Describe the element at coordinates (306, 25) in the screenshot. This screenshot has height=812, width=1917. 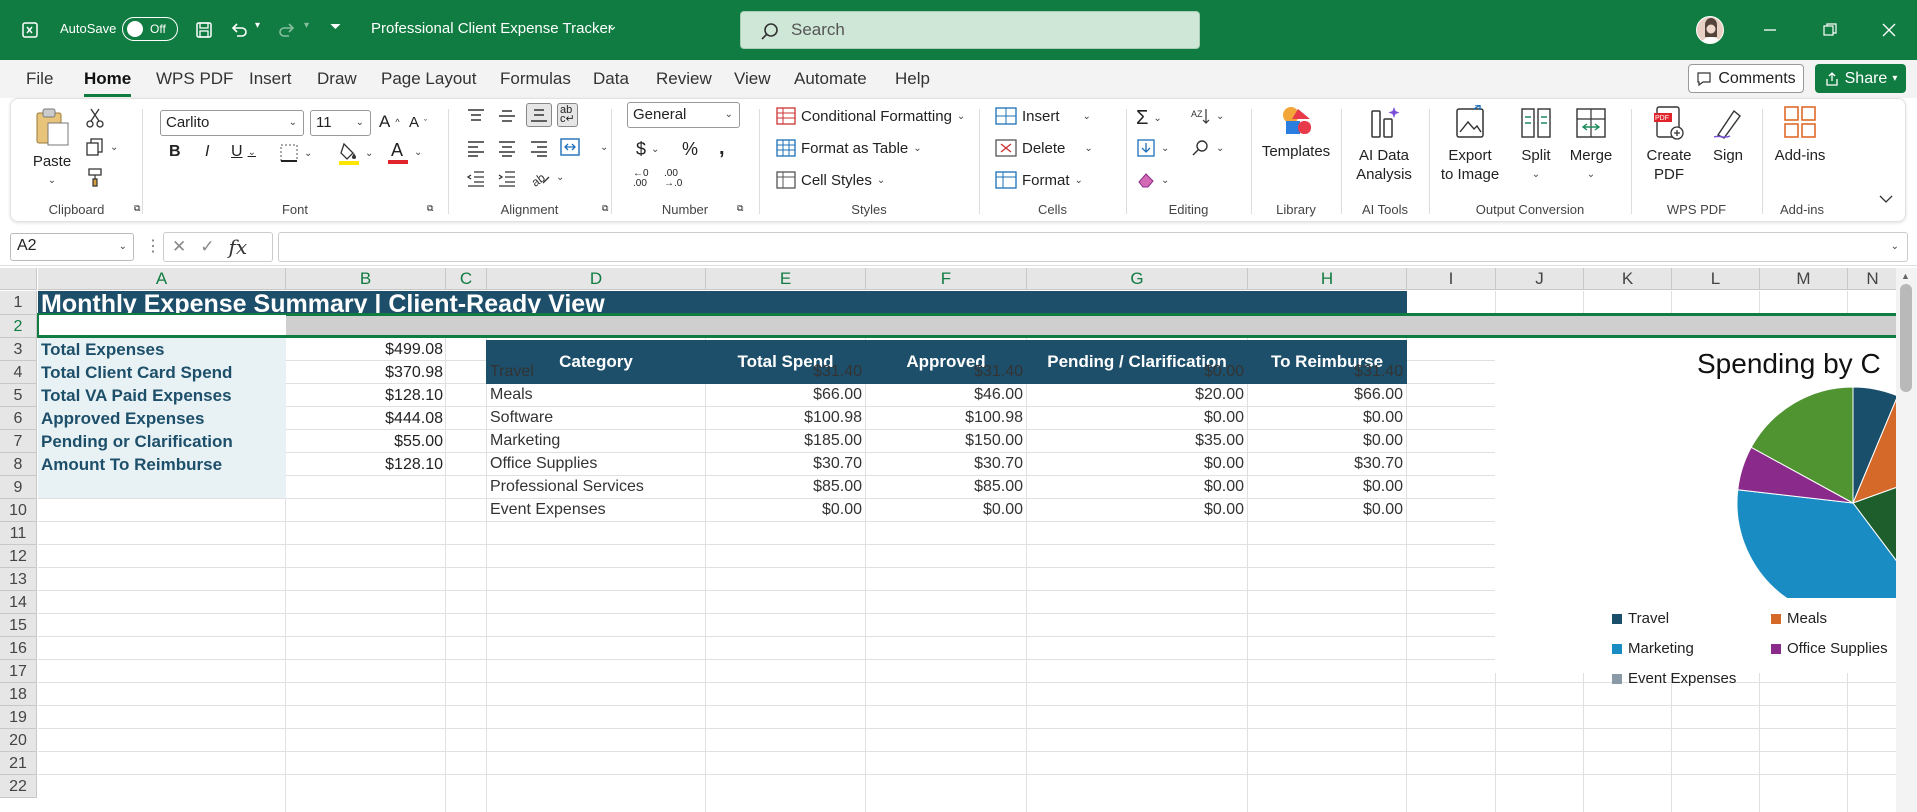
I see `redo-dropdown-icon: ▾` at that location.